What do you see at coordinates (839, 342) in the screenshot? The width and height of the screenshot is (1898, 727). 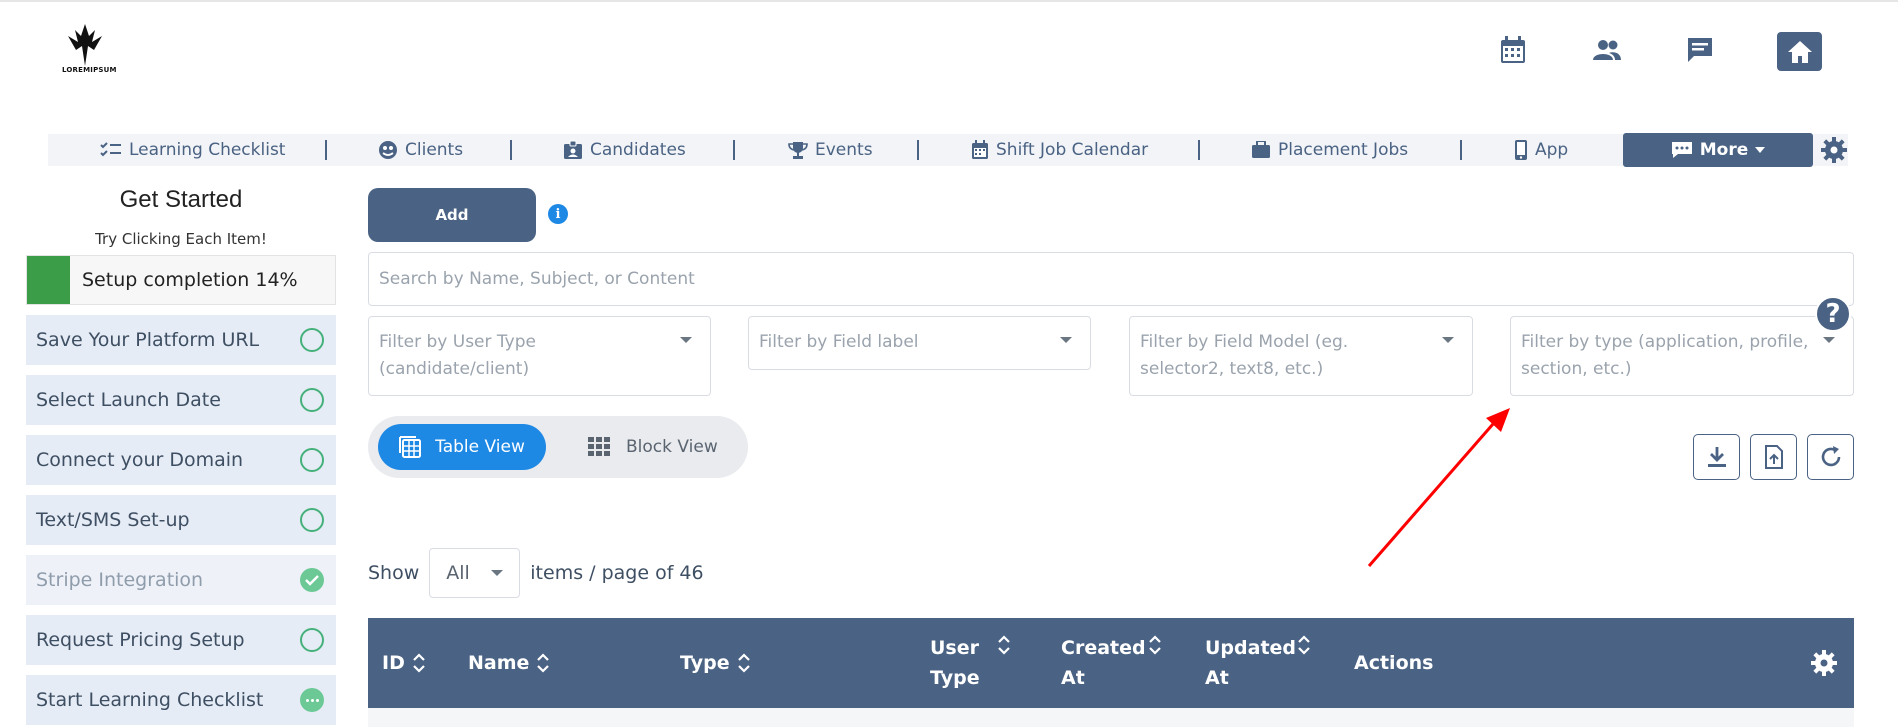 I see `filter-placeholder: Filter by Field label` at bounding box center [839, 342].